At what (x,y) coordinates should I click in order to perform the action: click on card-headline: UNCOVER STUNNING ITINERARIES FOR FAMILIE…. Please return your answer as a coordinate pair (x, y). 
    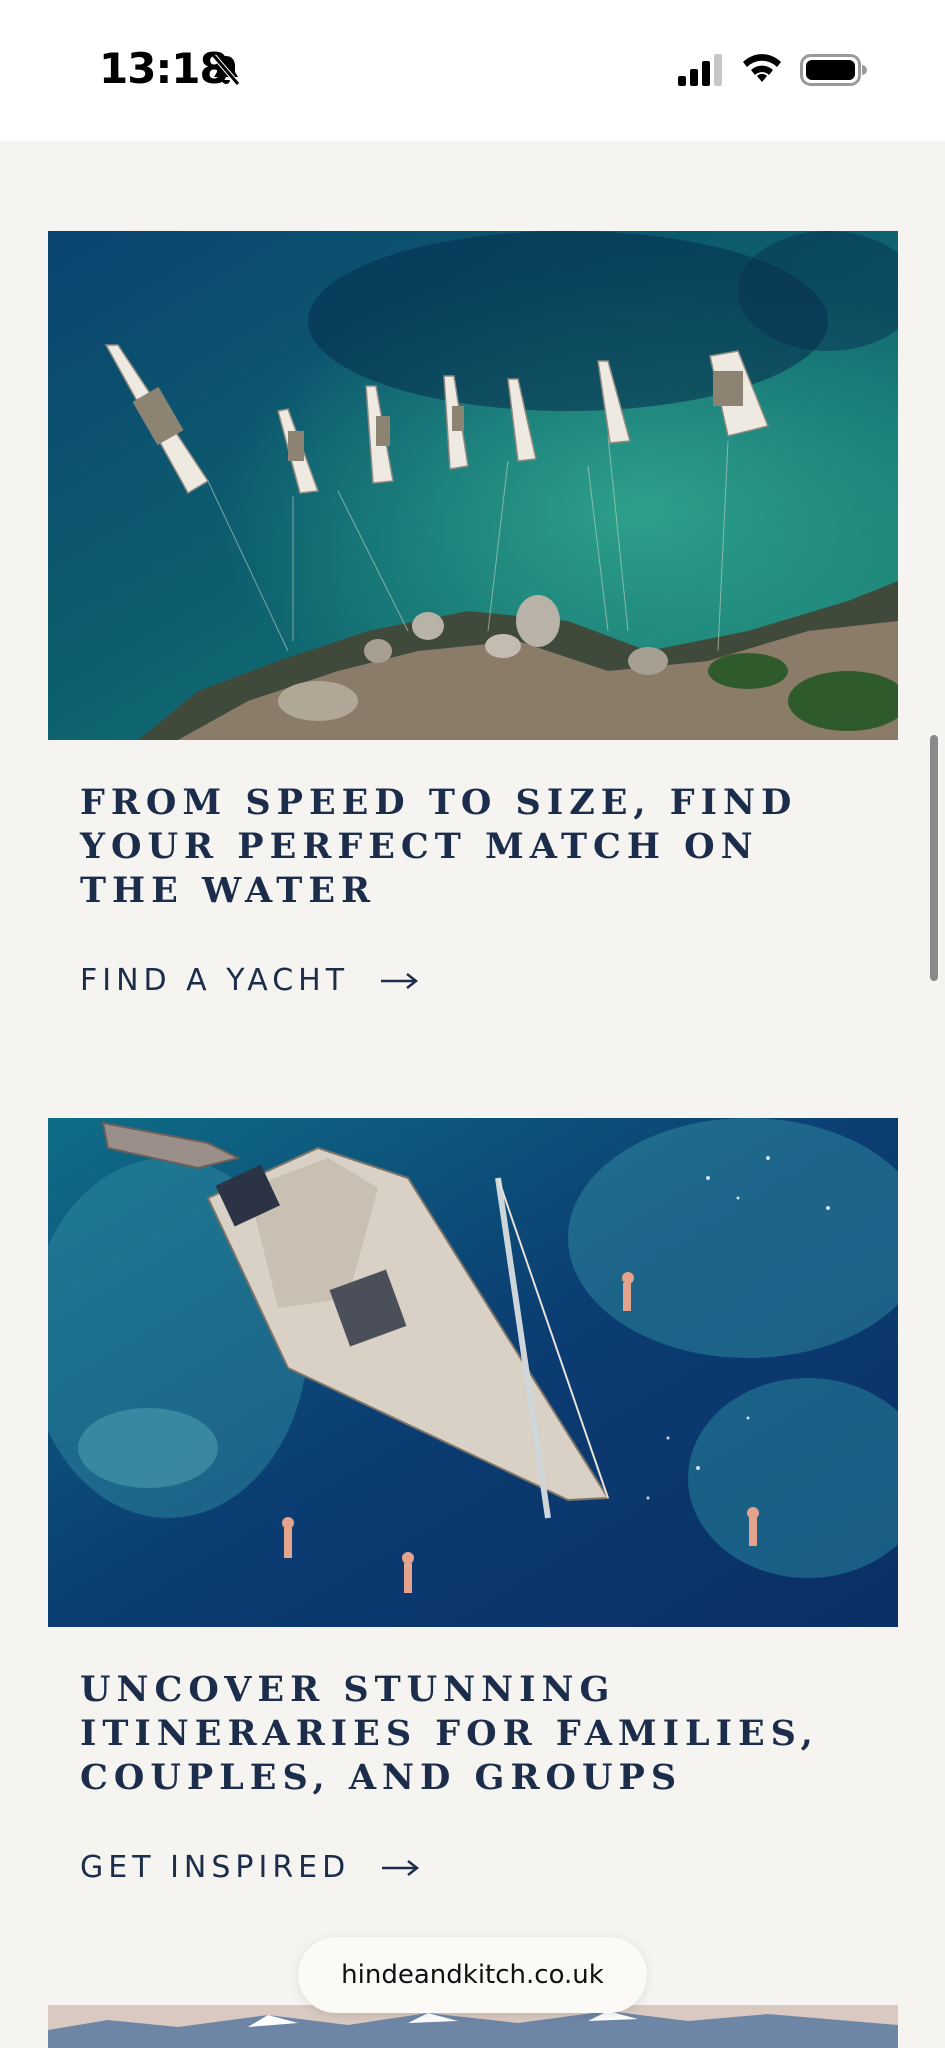
    Looking at the image, I should click on (449, 1733).